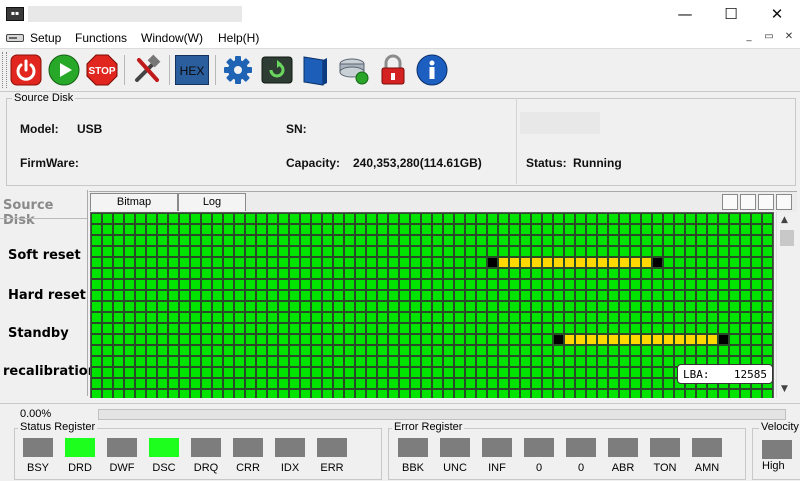  Describe the element at coordinates (777, 14) in the screenshot. I see `close-button: ✕` at that location.